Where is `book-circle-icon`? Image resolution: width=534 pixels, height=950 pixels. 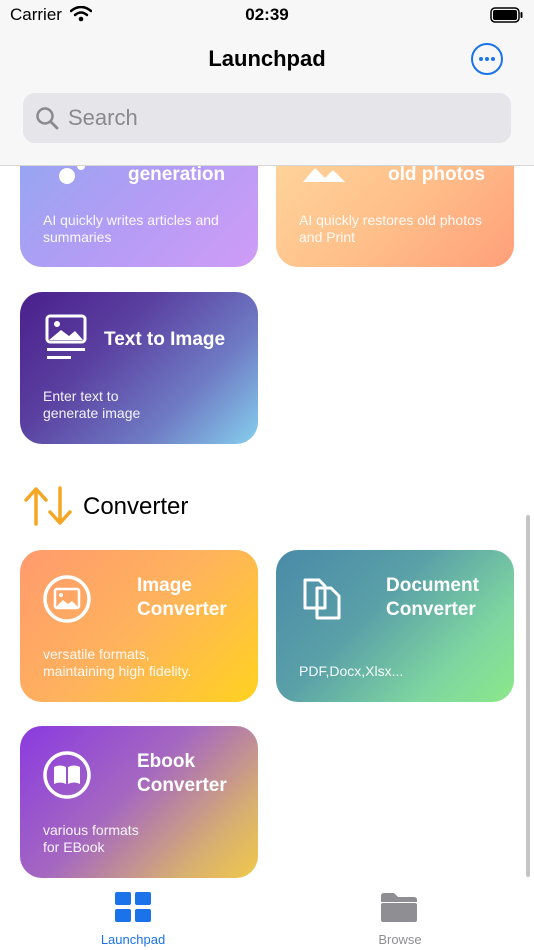
book-circle-icon is located at coordinates (67, 777).